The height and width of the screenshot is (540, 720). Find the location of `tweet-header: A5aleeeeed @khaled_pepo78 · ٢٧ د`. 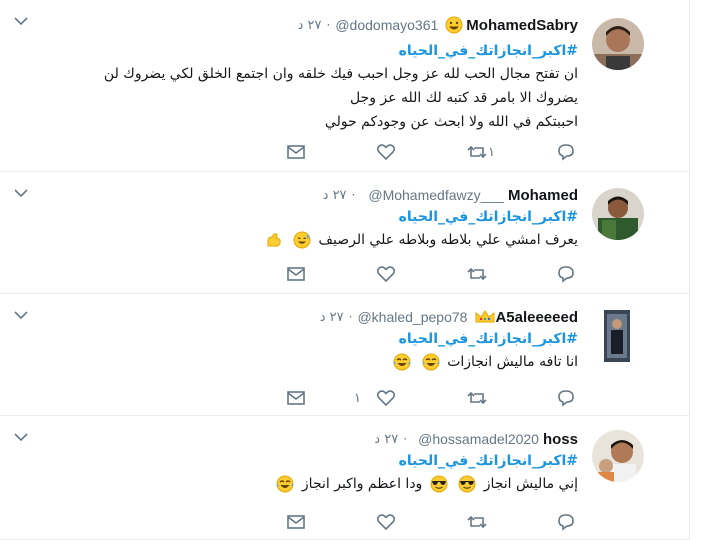

tweet-header: A5aleeeeed @khaled_pepo78 · ٢٧ د is located at coordinates (449, 317).